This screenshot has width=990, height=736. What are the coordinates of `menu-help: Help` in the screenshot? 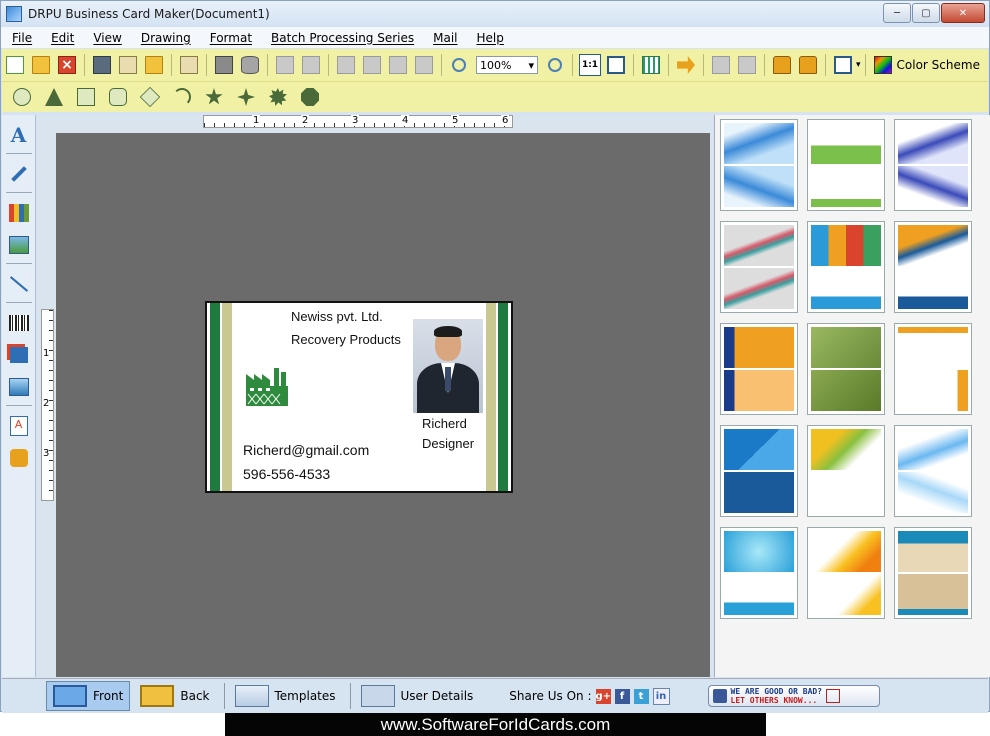 It's located at (489, 38).